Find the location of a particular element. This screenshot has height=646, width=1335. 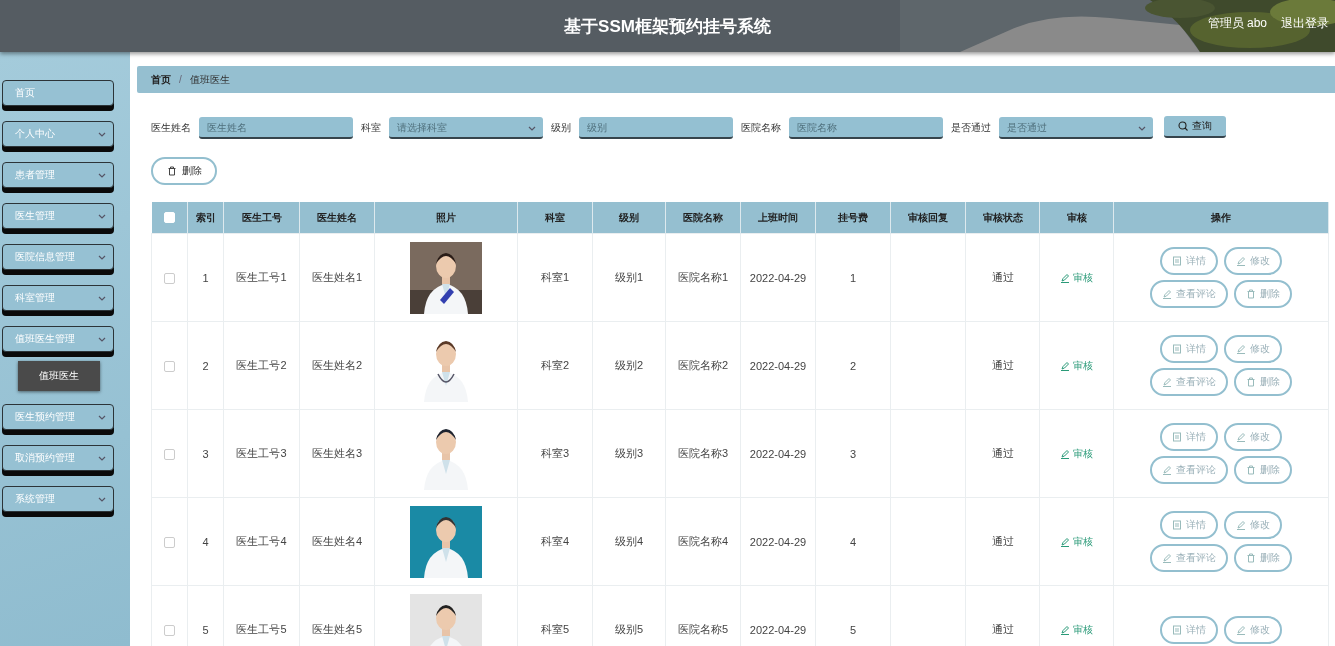

field-label: 级别 is located at coordinates (561, 128).